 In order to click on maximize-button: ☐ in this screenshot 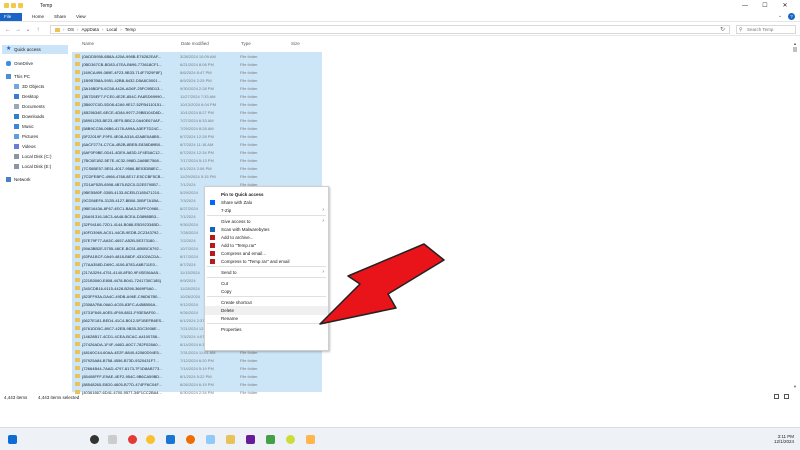, I will do `click(765, 6)`.